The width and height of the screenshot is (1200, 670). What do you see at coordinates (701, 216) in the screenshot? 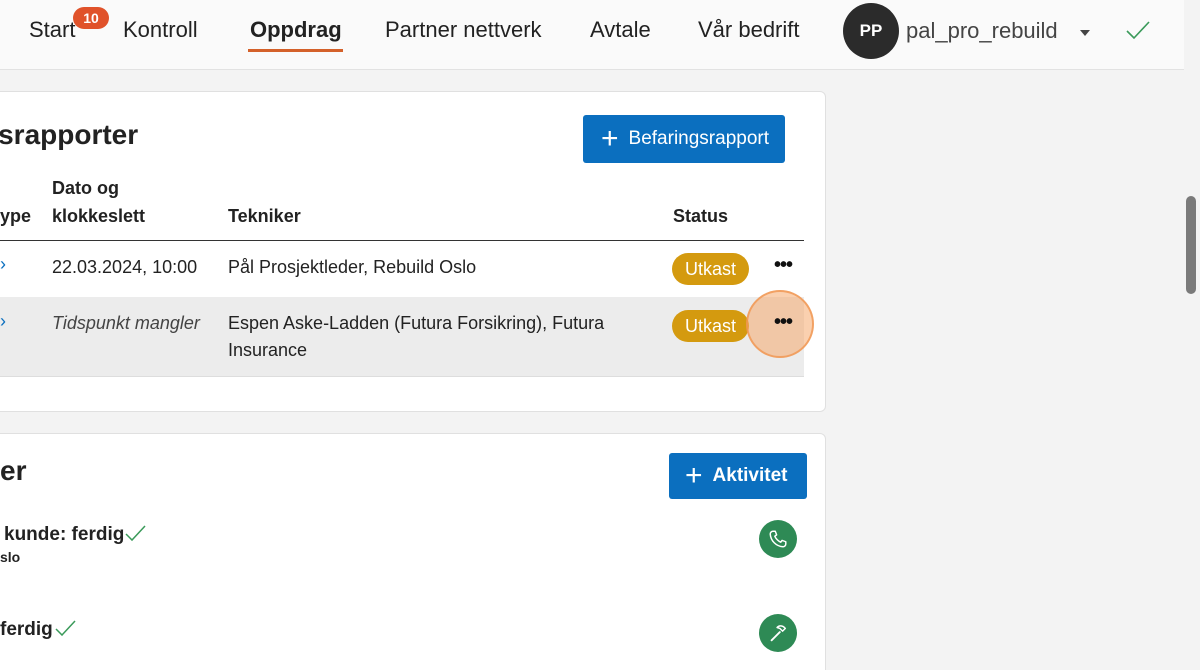
I see `column-header-status: Status` at bounding box center [701, 216].